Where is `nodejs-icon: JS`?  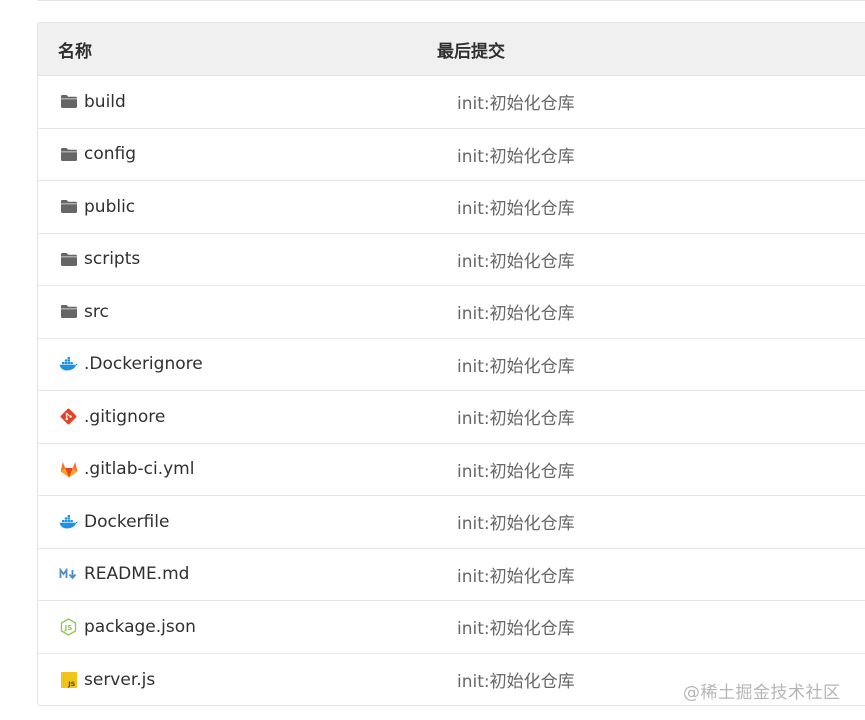 nodejs-icon: JS is located at coordinates (68, 626).